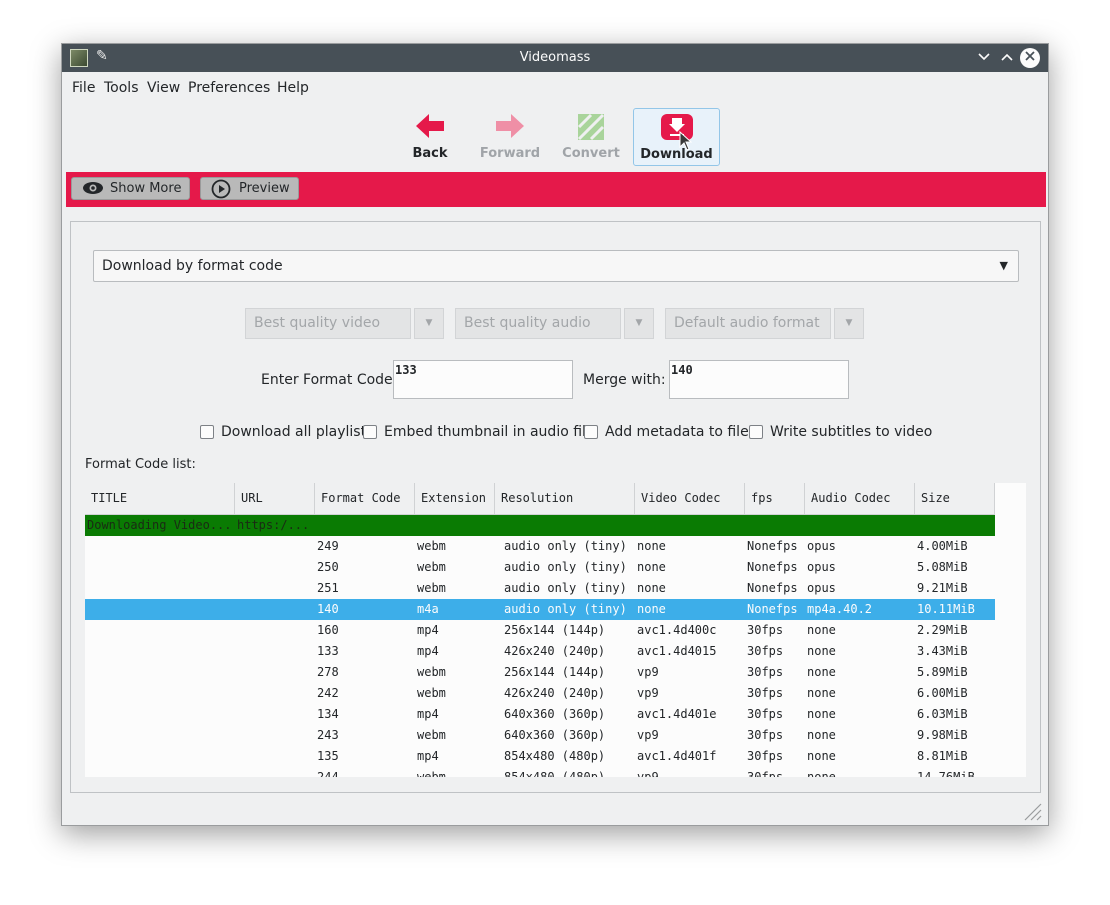 The image size is (1110, 905). I want to click on show-more-button: Show More, so click(130, 188).